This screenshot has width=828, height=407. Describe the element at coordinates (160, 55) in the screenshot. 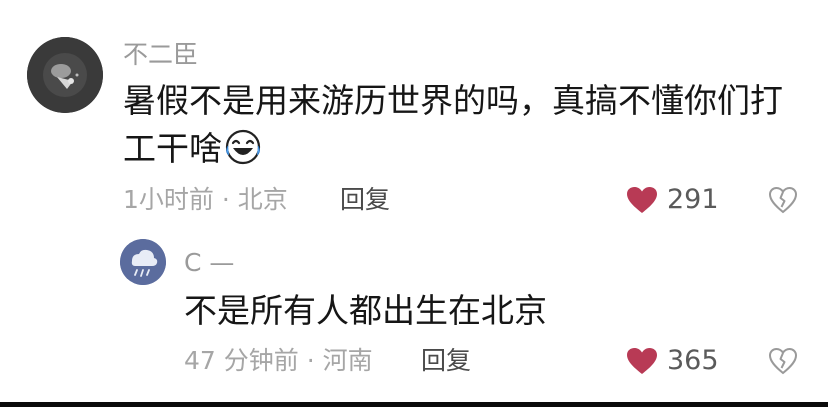

I see `comment-username: 不二臣` at that location.